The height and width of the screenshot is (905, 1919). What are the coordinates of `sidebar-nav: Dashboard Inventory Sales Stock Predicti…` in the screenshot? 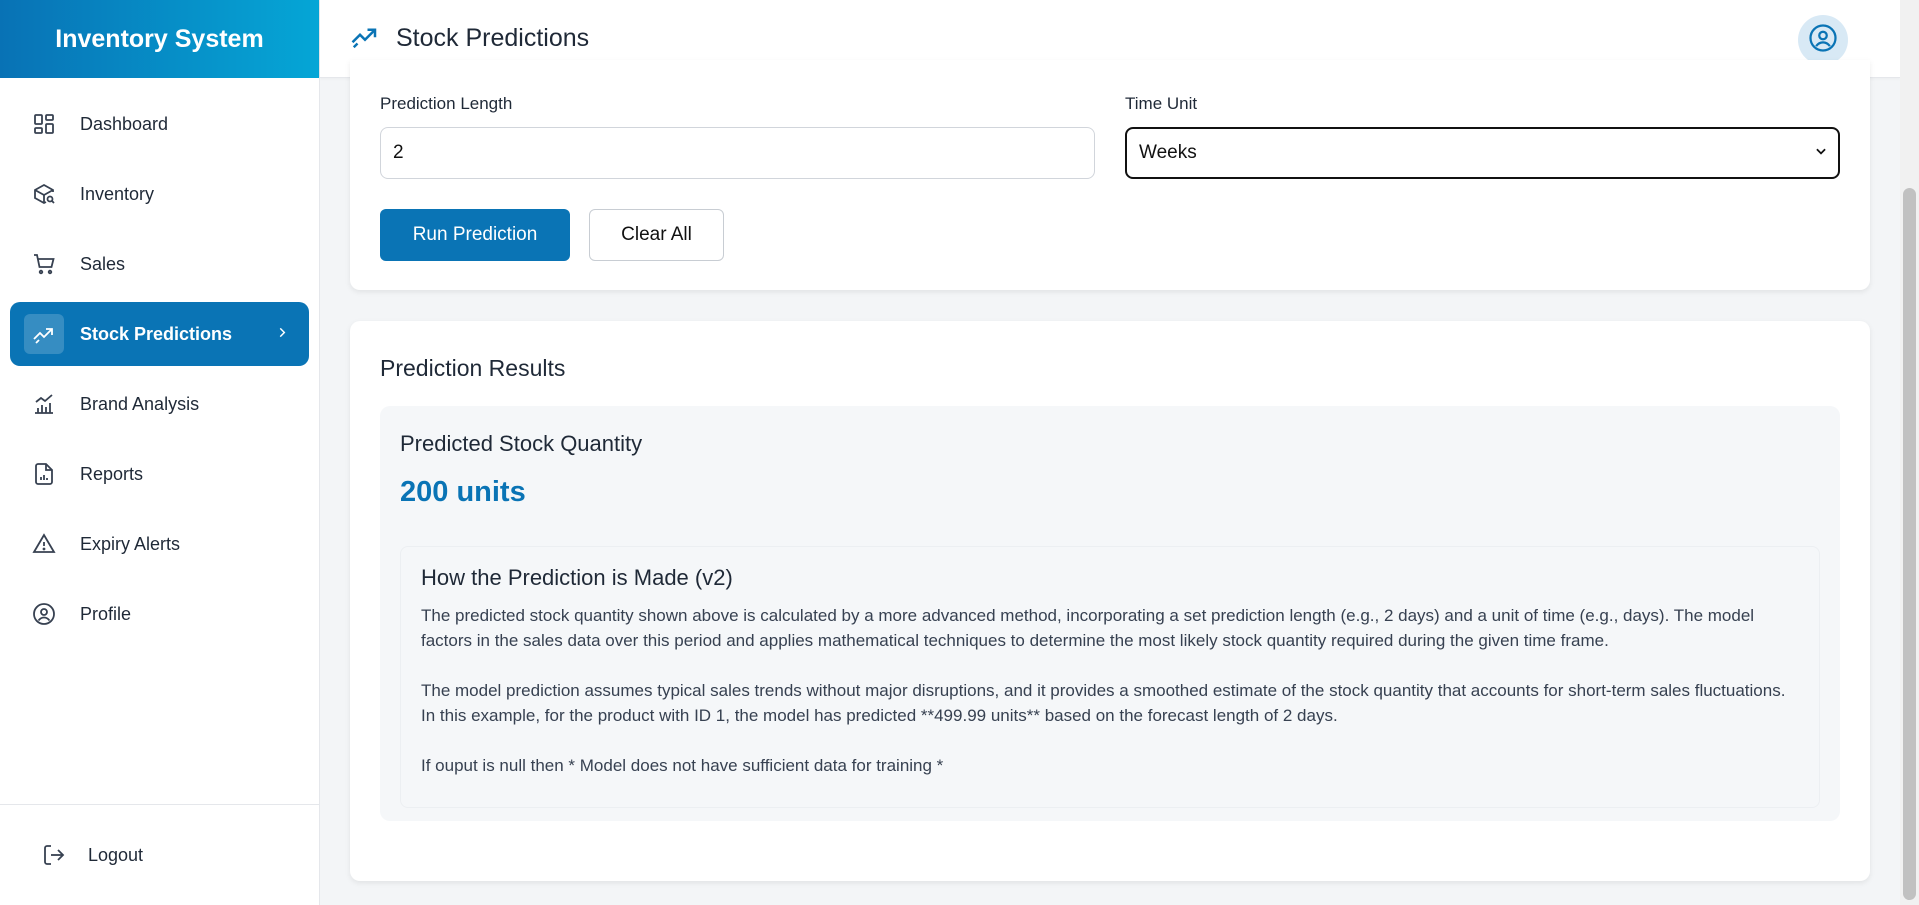 It's located at (159, 362).